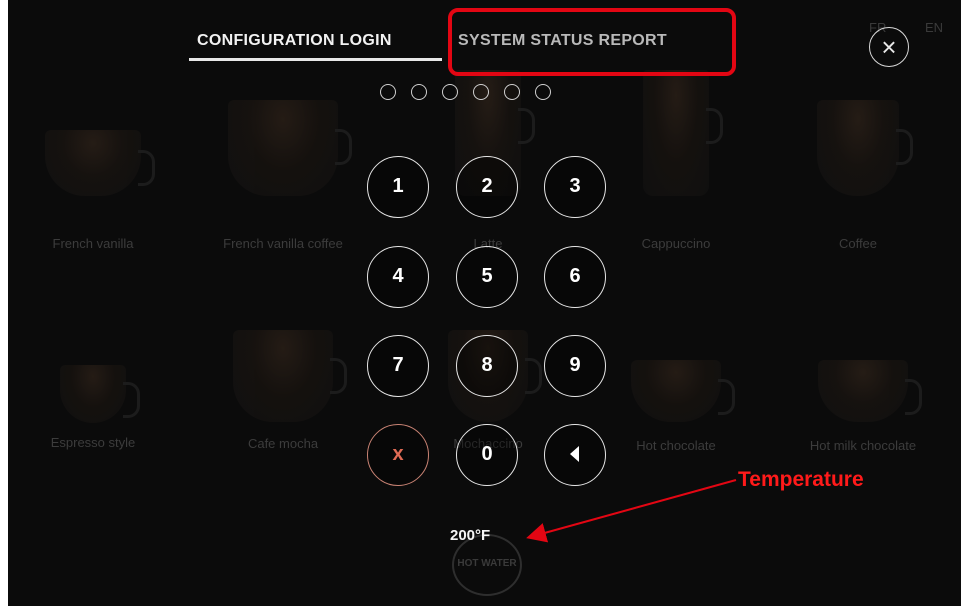 This screenshot has width=961, height=606. What do you see at coordinates (631, 511) in the screenshot?
I see `annotation-arrow-icon` at bounding box center [631, 511].